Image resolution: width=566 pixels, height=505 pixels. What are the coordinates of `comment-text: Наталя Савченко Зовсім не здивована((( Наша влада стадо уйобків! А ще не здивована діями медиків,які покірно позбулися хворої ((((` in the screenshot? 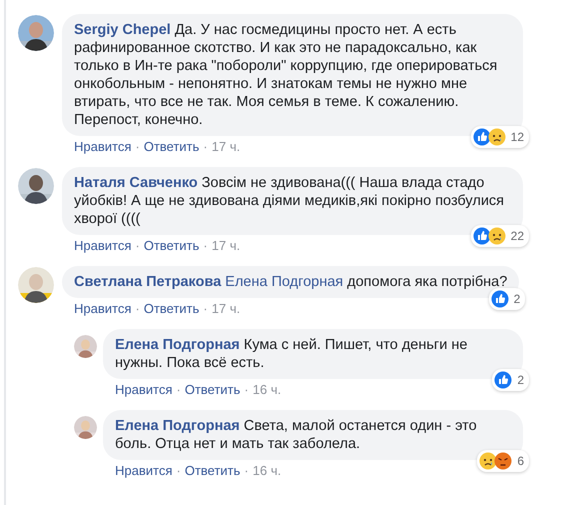 It's located at (290, 201).